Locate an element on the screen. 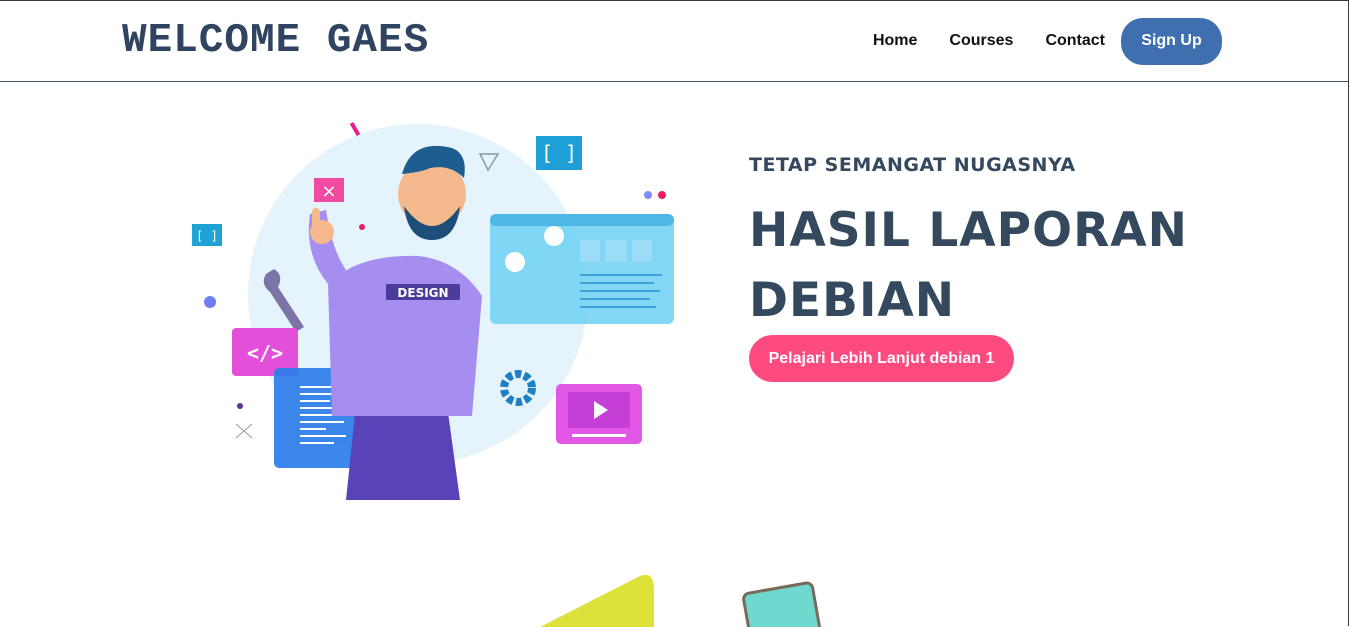 This screenshot has width=1350, height=627. signup-button: Sign Up is located at coordinates (1171, 41).